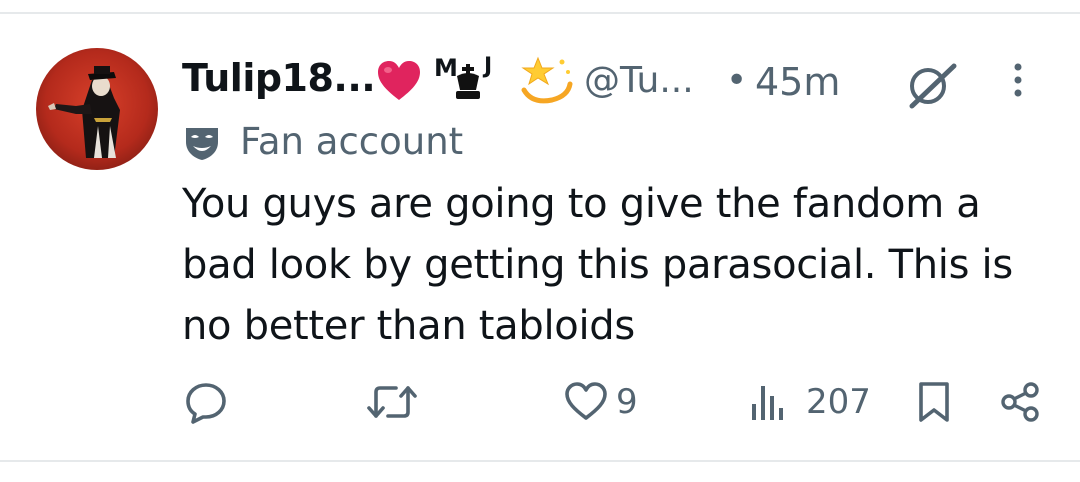 The height and width of the screenshot is (482, 1080). Describe the element at coordinates (540, 461) in the screenshot. I see `bottom-divider` at that location.